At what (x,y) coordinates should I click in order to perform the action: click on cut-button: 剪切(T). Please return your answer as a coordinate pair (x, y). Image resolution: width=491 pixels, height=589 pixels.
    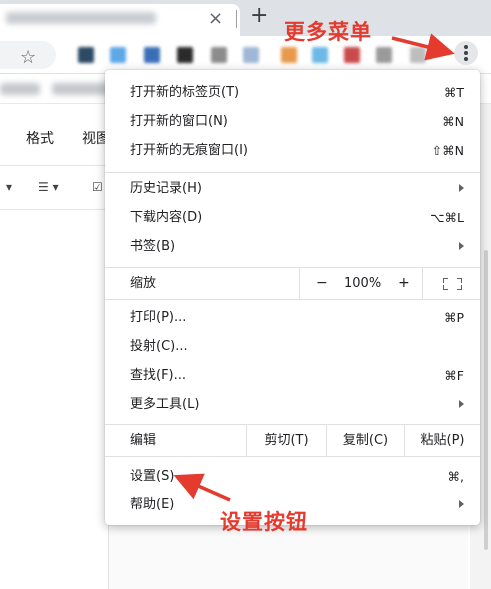
    Looking at the image, I should click on (286, 440).